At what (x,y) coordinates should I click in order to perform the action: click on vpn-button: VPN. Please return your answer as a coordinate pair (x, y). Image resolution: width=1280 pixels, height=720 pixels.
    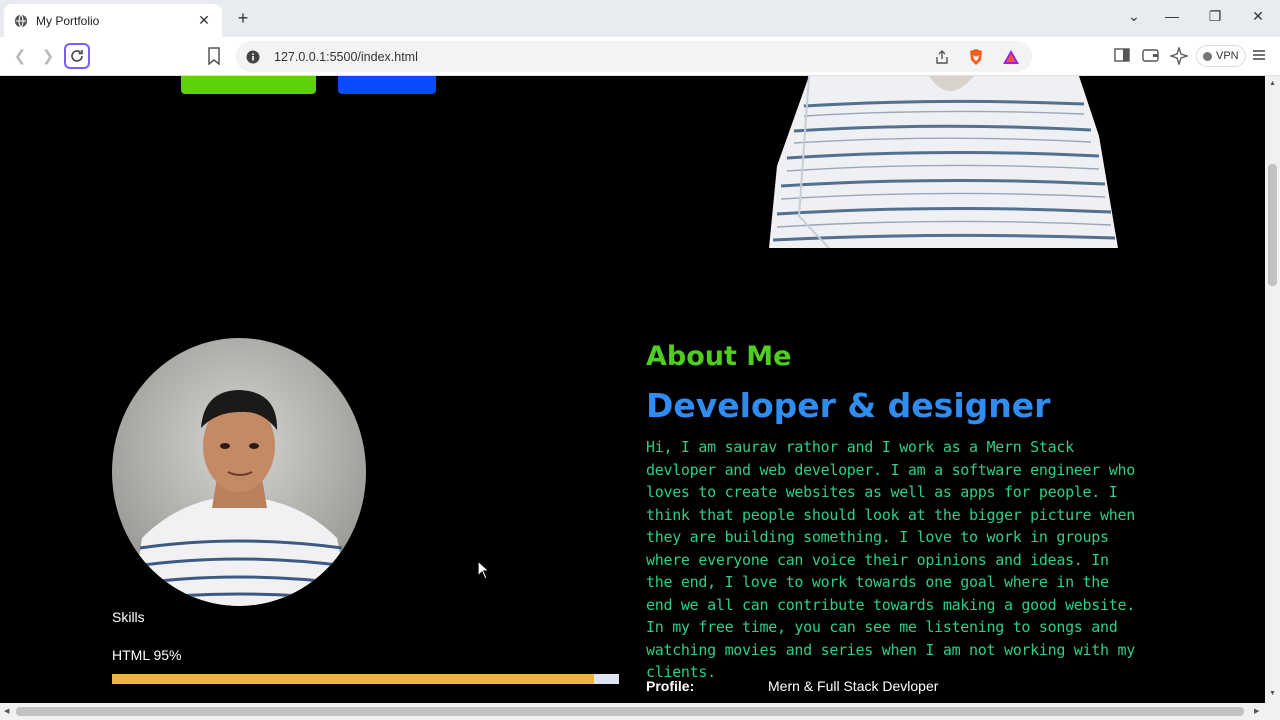
    Looking at the image, I should click on (1221, 56).